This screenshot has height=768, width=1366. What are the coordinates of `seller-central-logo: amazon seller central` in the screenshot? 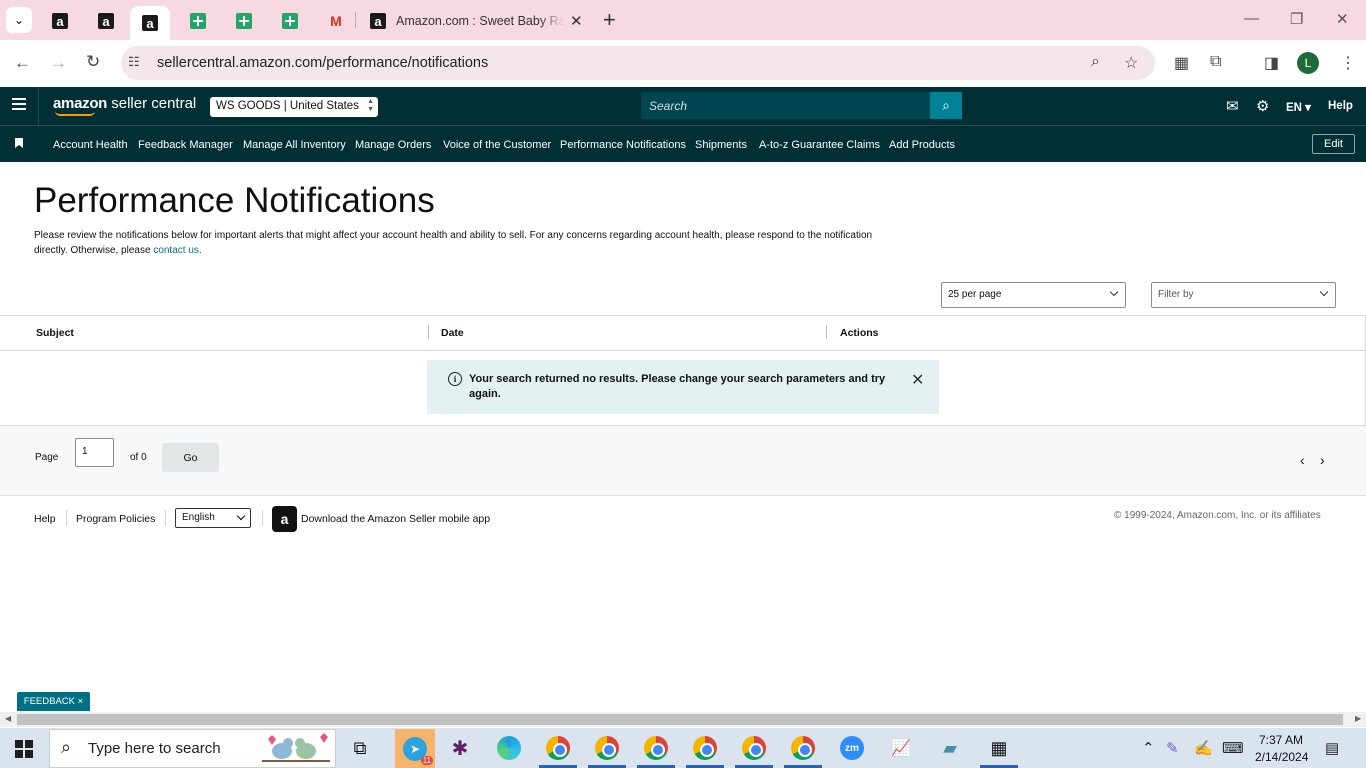 It's located at (124, 103).